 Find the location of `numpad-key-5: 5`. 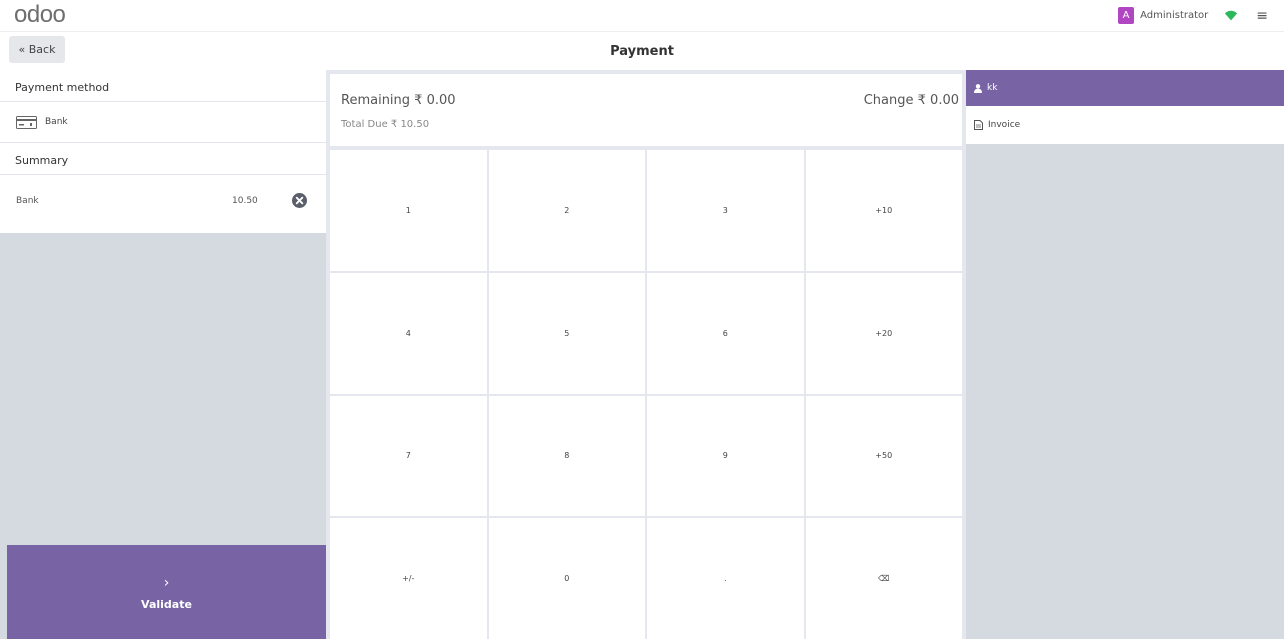

numpad-key-5: 5 is located at coordinates (566, 333).